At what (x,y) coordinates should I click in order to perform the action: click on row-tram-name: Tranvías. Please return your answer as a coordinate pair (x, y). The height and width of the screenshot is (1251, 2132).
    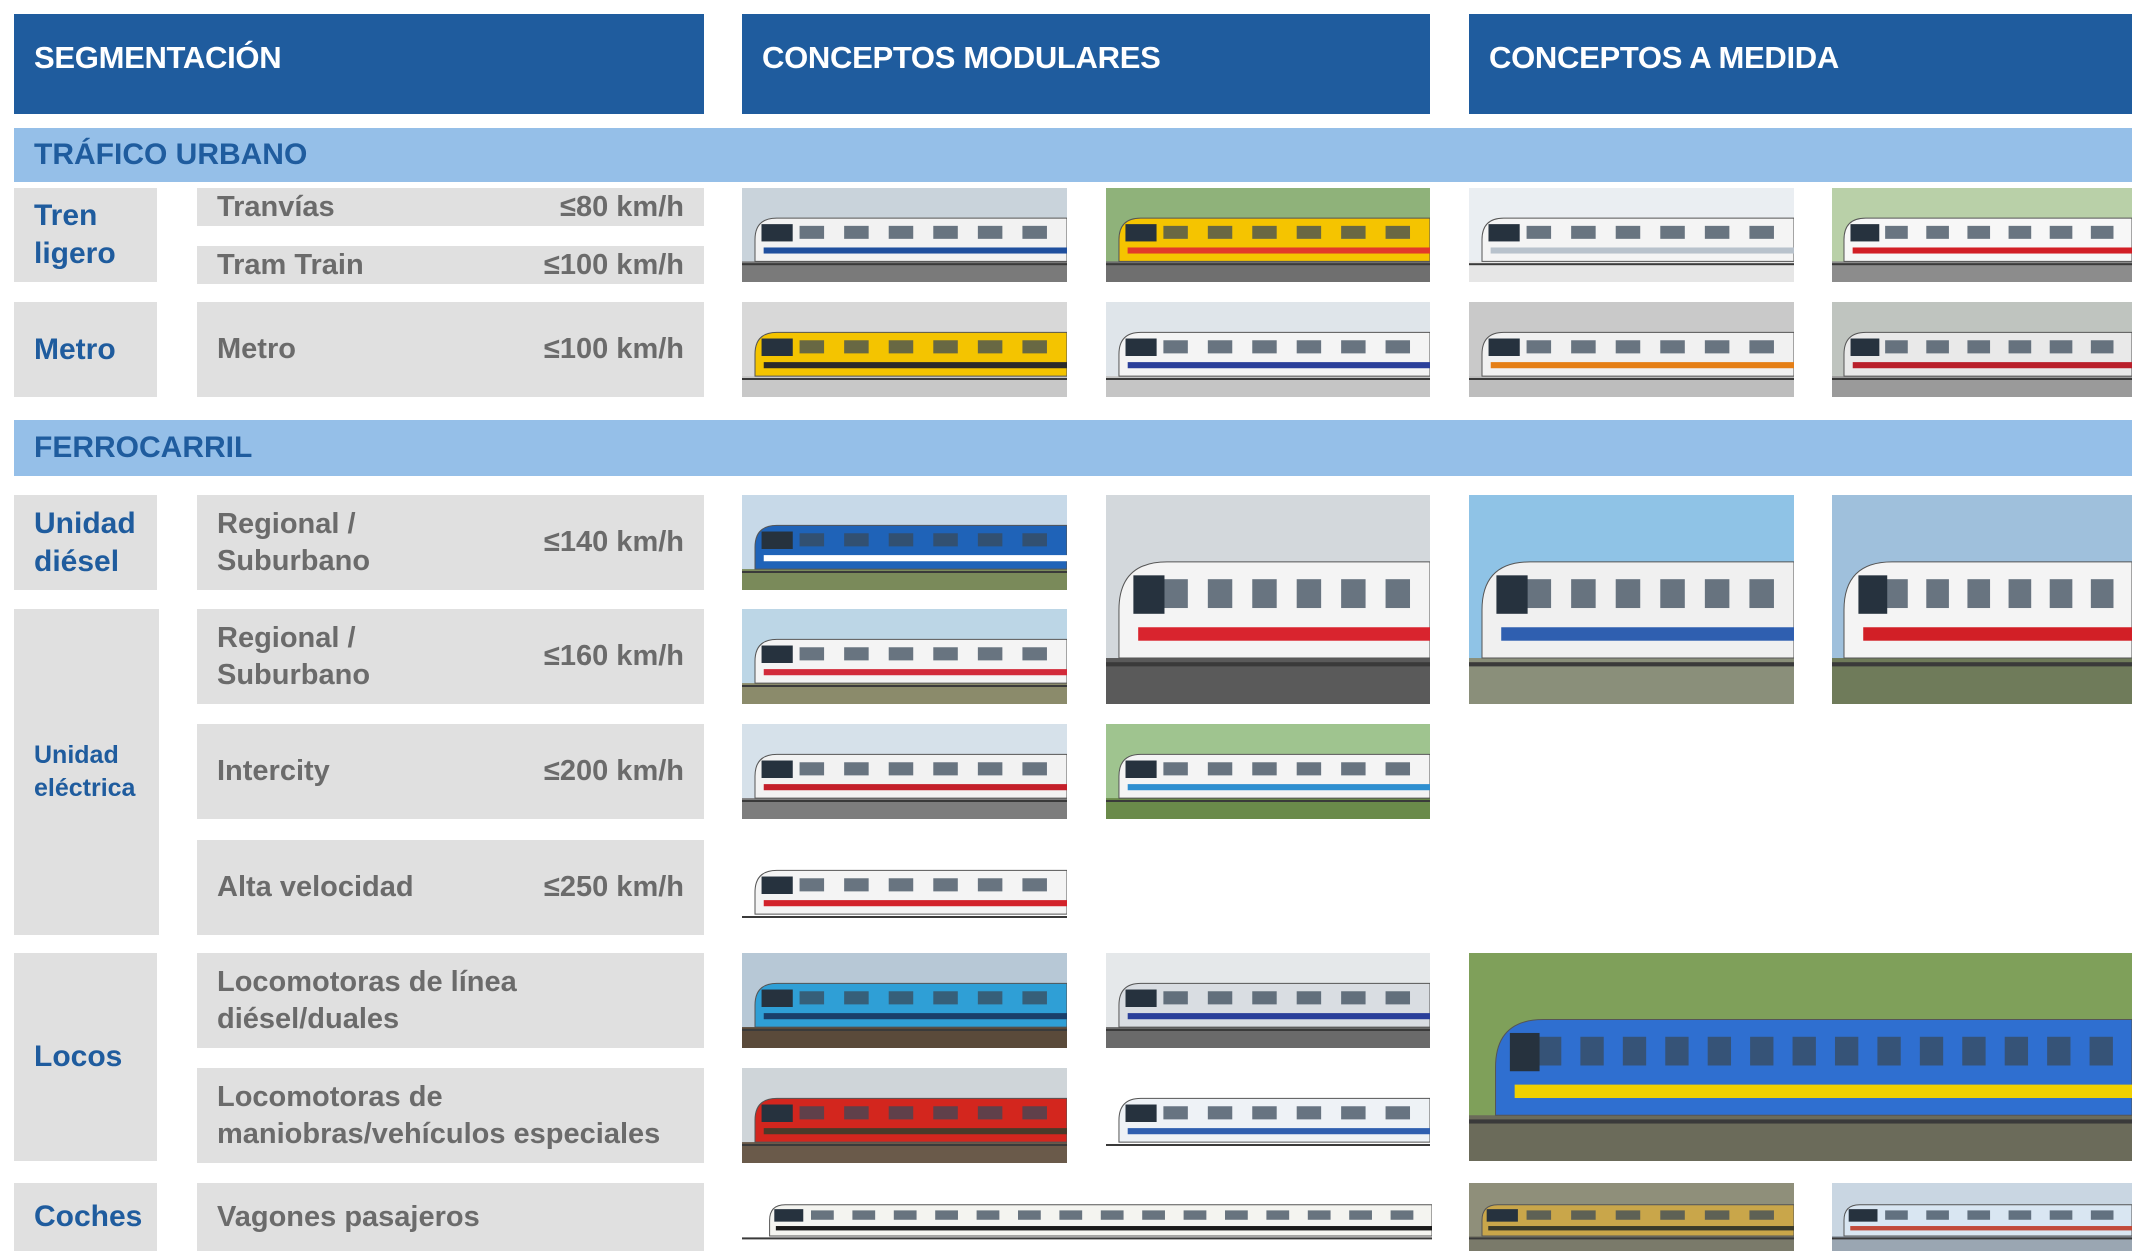
    Looking at the image, I should click on (276, 206).